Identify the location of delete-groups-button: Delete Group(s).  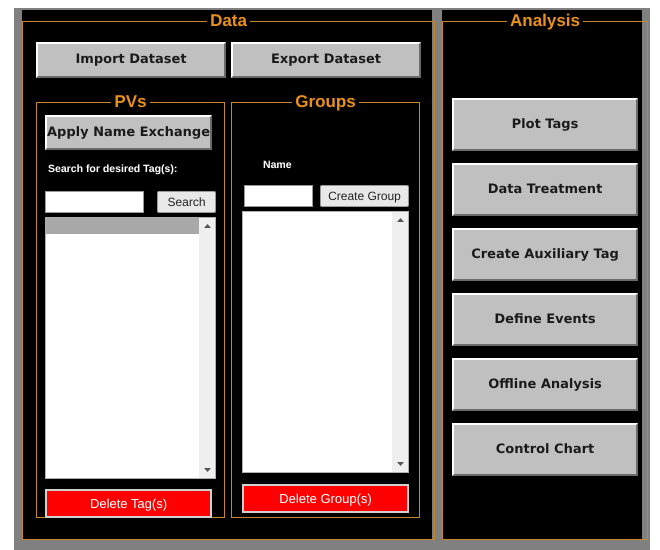
(325, 498).